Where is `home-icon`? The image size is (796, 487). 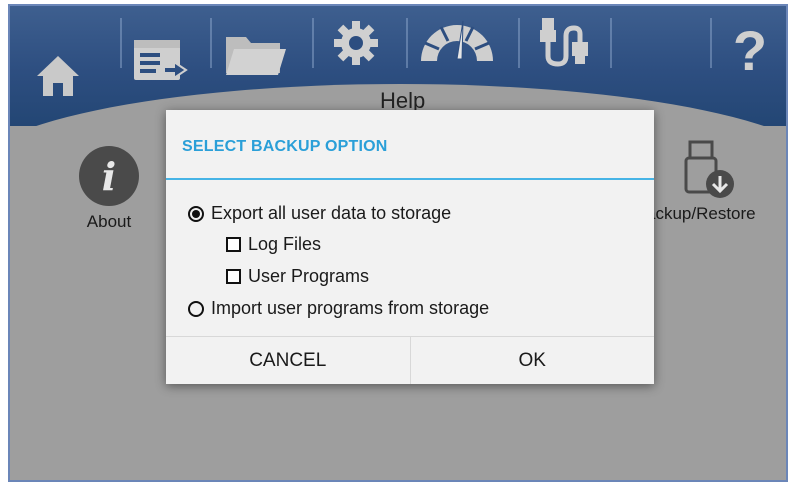 home-icon is located at coordinates (58, 76).